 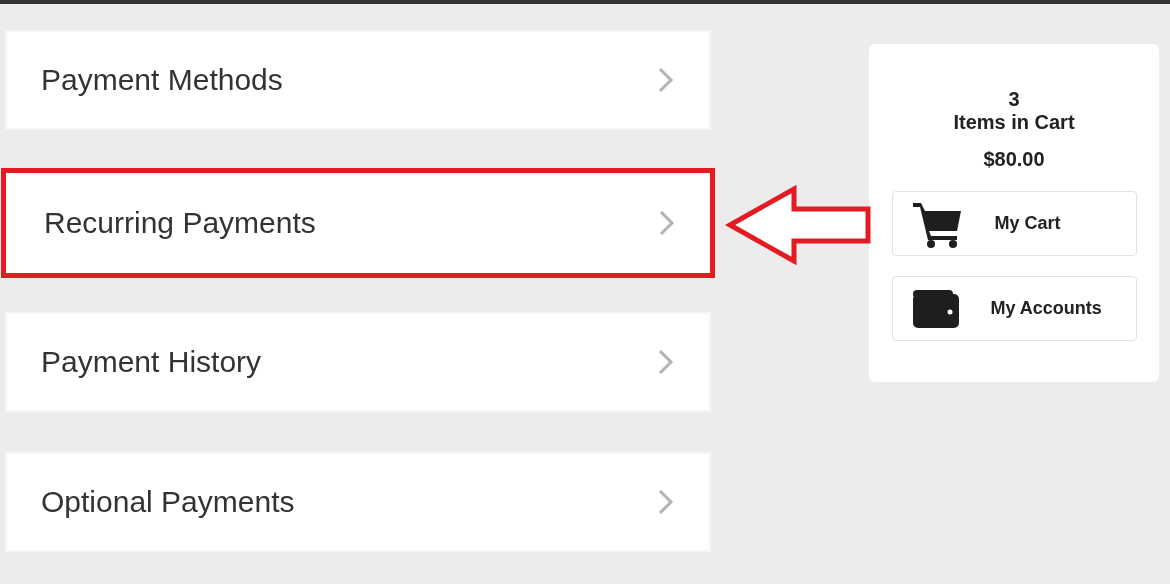 What do you see at coordinates (358, 362) in the screenshot?
I see `menu-item: Payment History` at bounding box center [358, 362].